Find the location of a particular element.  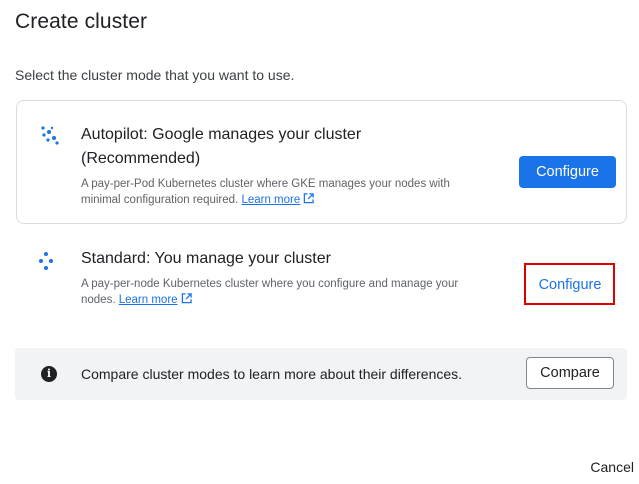

autopilot-description-text: minimal configuration required. is located at coordinates (160, 200).